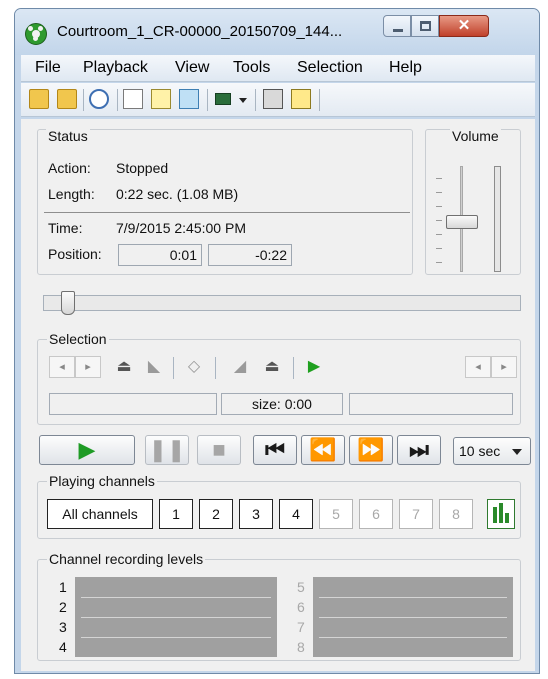 The width and height of the screenshot is (548, 679). Describe the element at coordinates (48, 68) in the screenshot. I see `menu-file: File` at that location.